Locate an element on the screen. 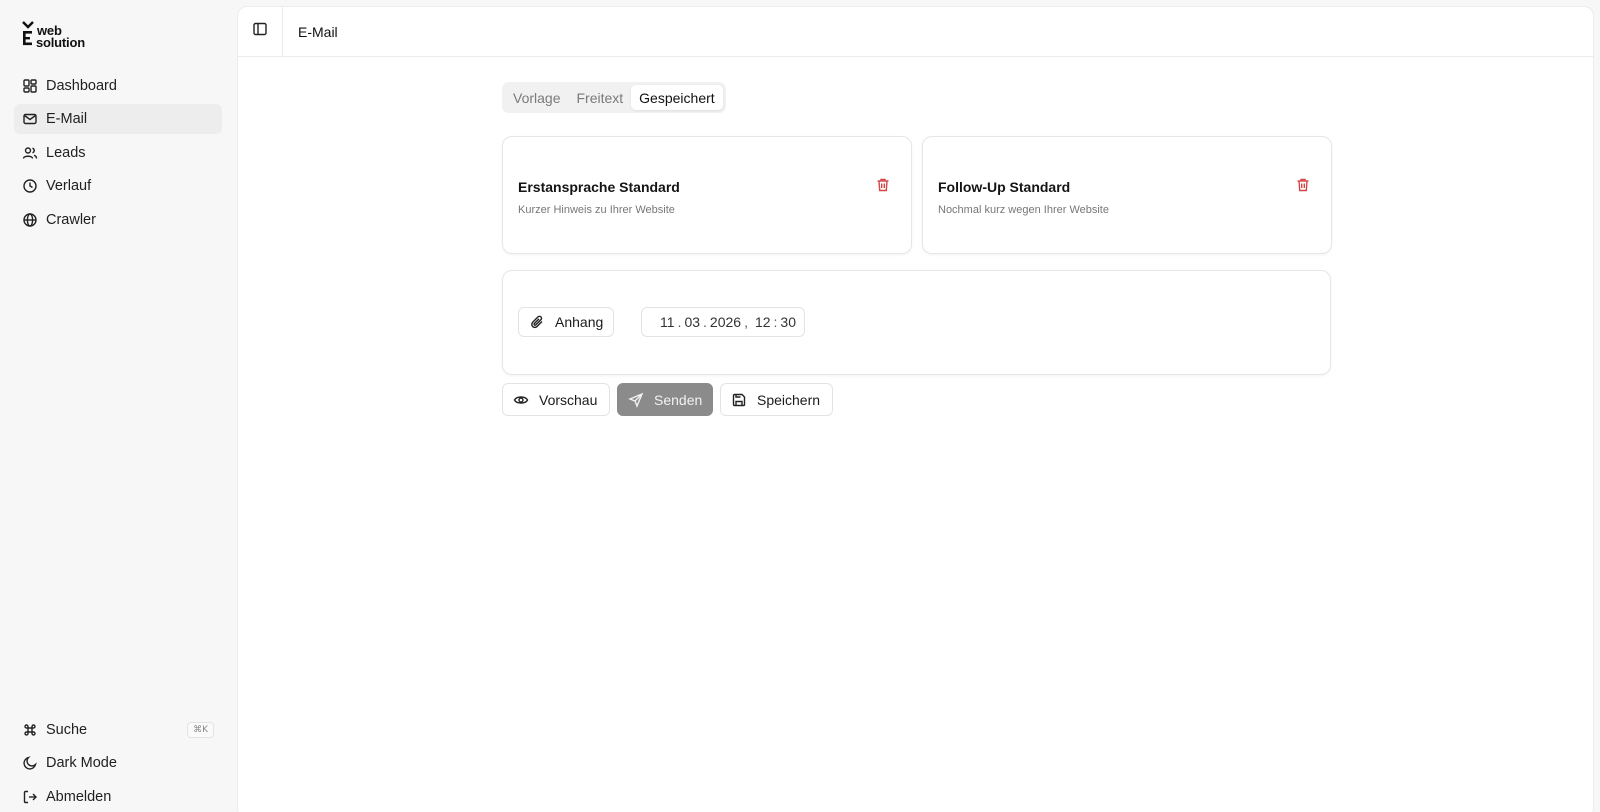 This screenshot has height=812, width=1600. logo-mark-icon is located at coordinates (28, 33).